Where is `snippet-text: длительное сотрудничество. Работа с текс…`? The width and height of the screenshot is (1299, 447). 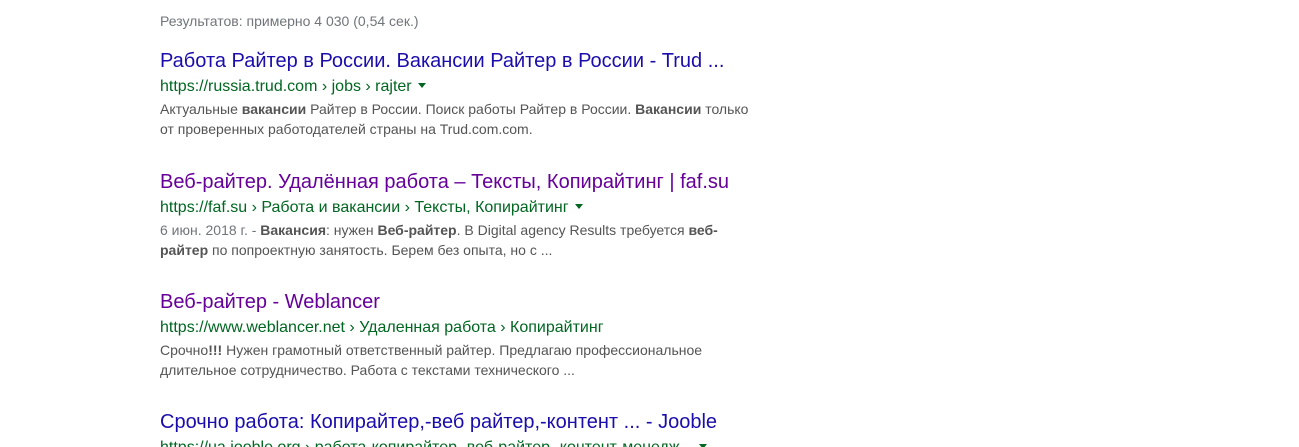 snippet-text: длительное сотрудничество. Работа с текс… is located at coordinates (367, 370).